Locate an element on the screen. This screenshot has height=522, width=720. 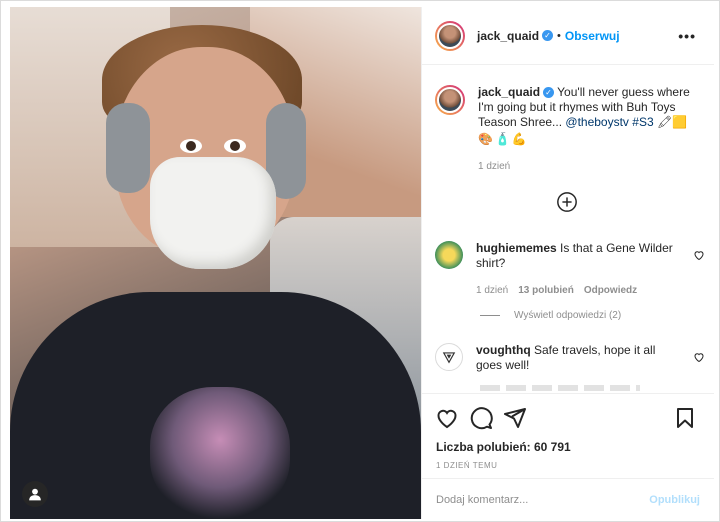
user-tag-icon is located at coordinates (35, 494).